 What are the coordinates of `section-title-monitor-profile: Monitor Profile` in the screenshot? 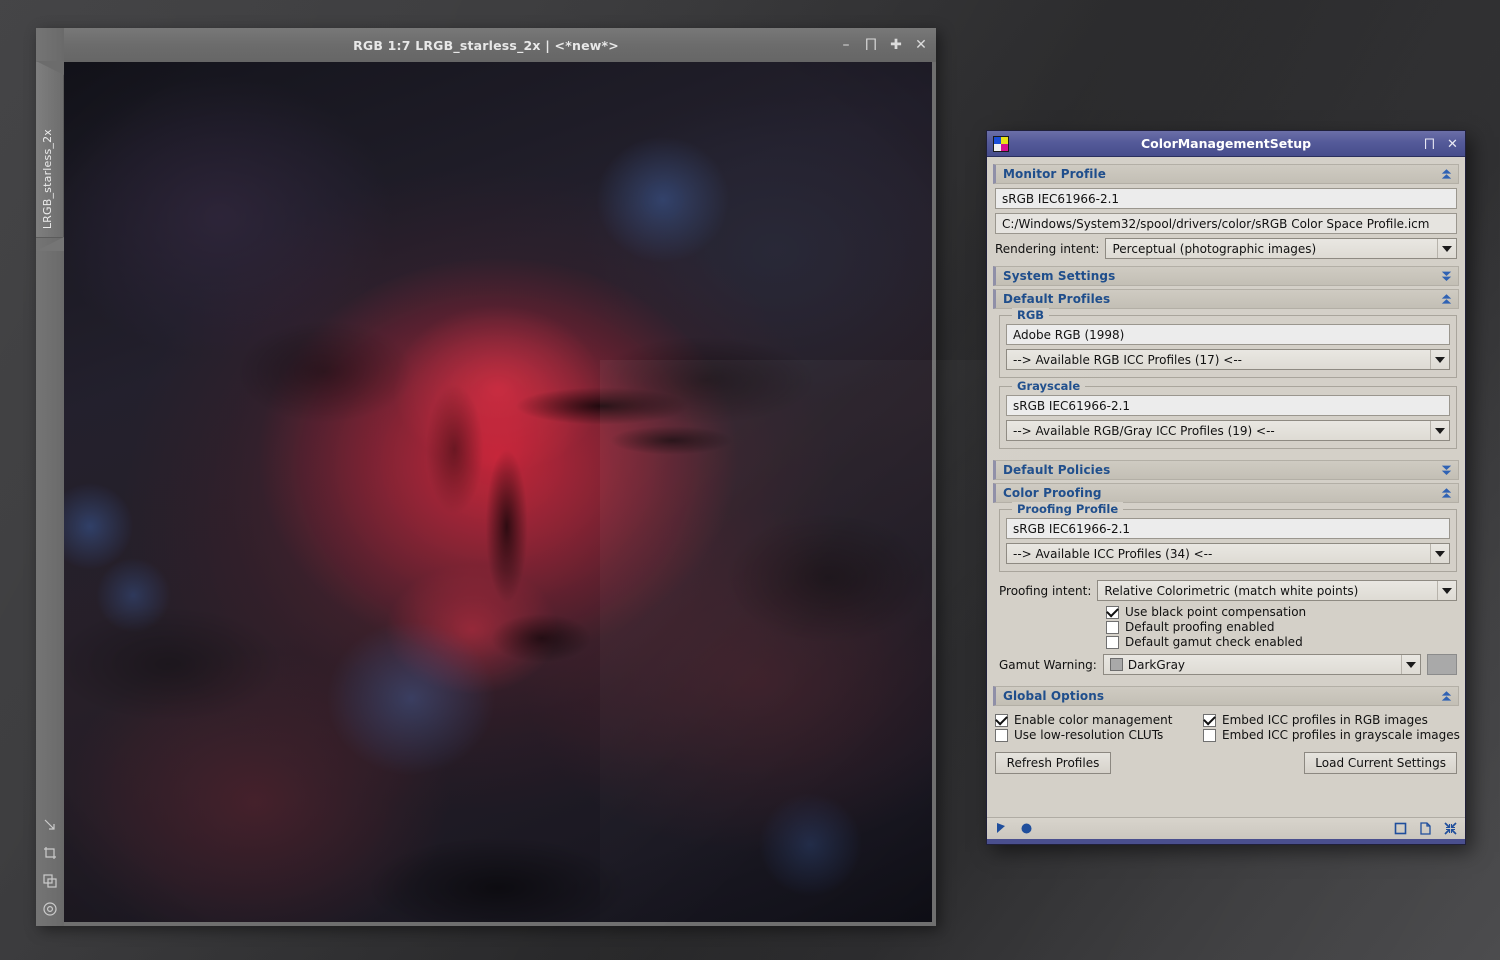 It's located at (1054, 174).